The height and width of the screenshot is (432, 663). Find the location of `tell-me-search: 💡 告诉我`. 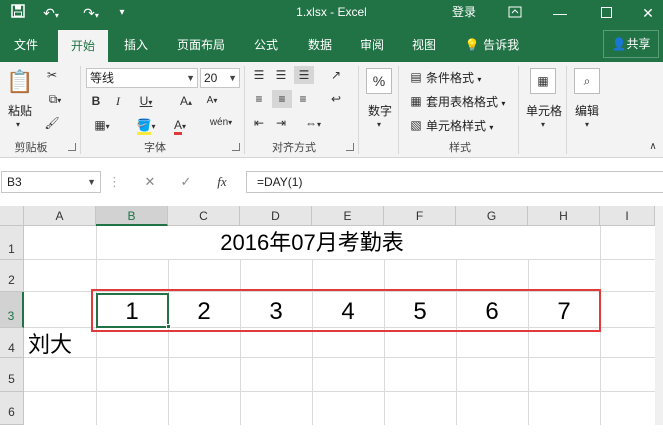

tell-me-search: 💡 告诉我 is located at coordinates (492, 44).